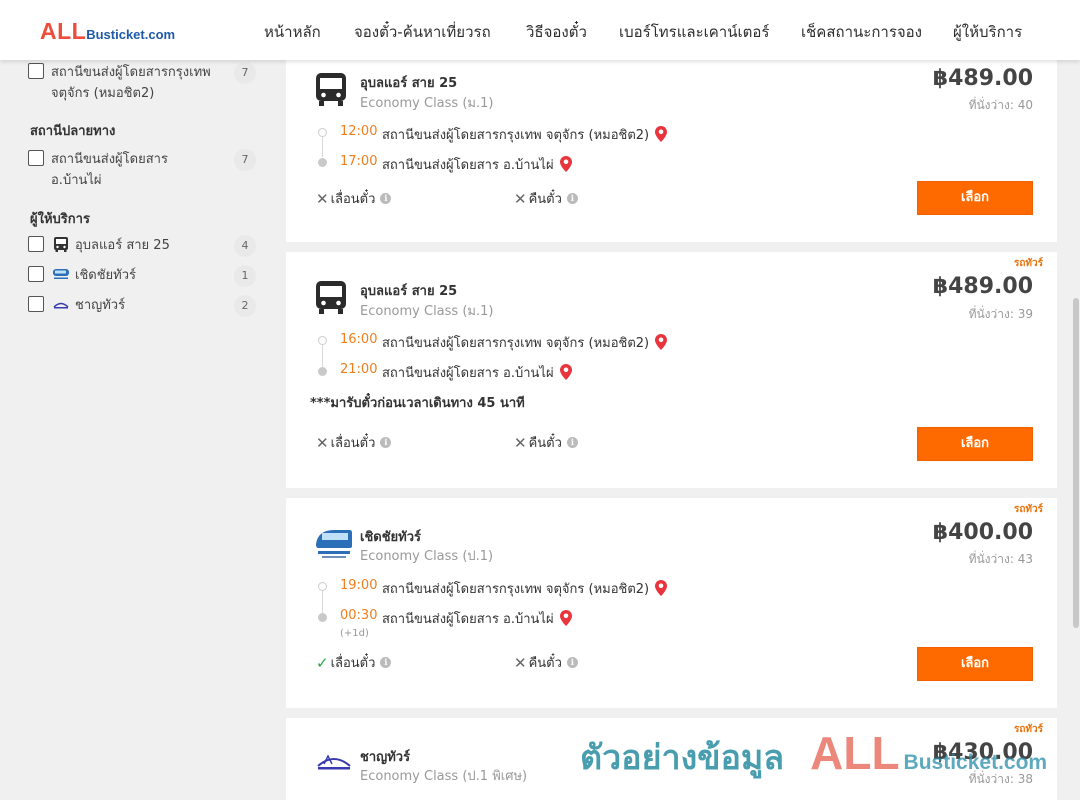 Image resolution: width=1080 pixels, height=800 pixels. I want to click on nav-how-to-book: วิธีจองตั๋ว, so click(556, 32).